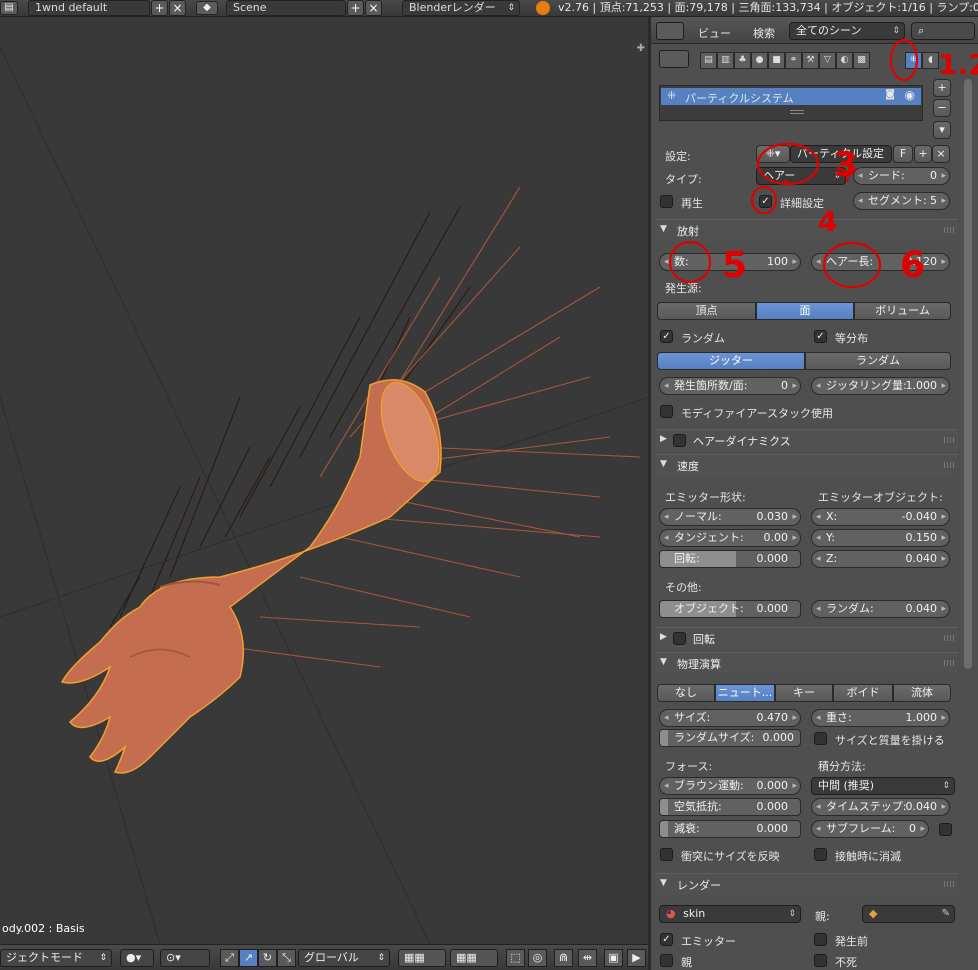 Image resolution: width=978 pixels, height=970 pixels. I want to click on random-distribution-button: ランダム, so click(878, 361).